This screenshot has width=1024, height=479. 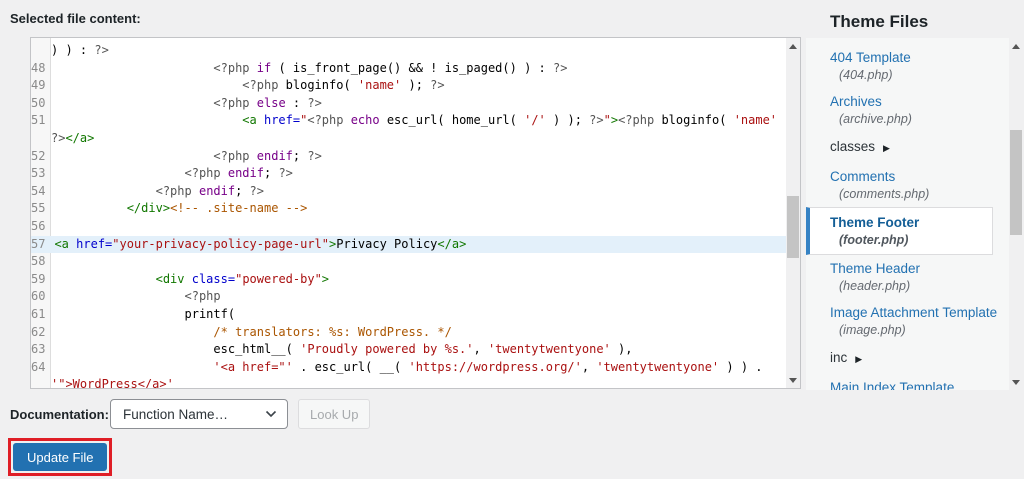 What do you see at coordinates (870, 57) in the screenshot?
I see `theme-file-label: 404 Template` at bounding box center [870, 57].